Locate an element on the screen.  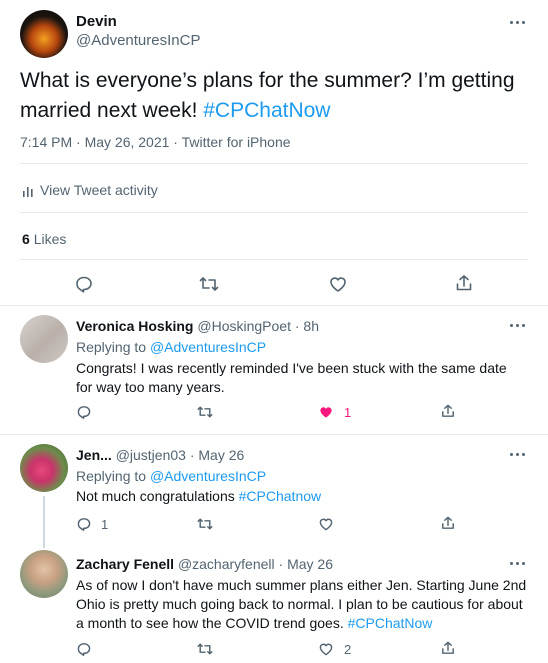
likes-count: 6 is located at coordinates (26, 239).